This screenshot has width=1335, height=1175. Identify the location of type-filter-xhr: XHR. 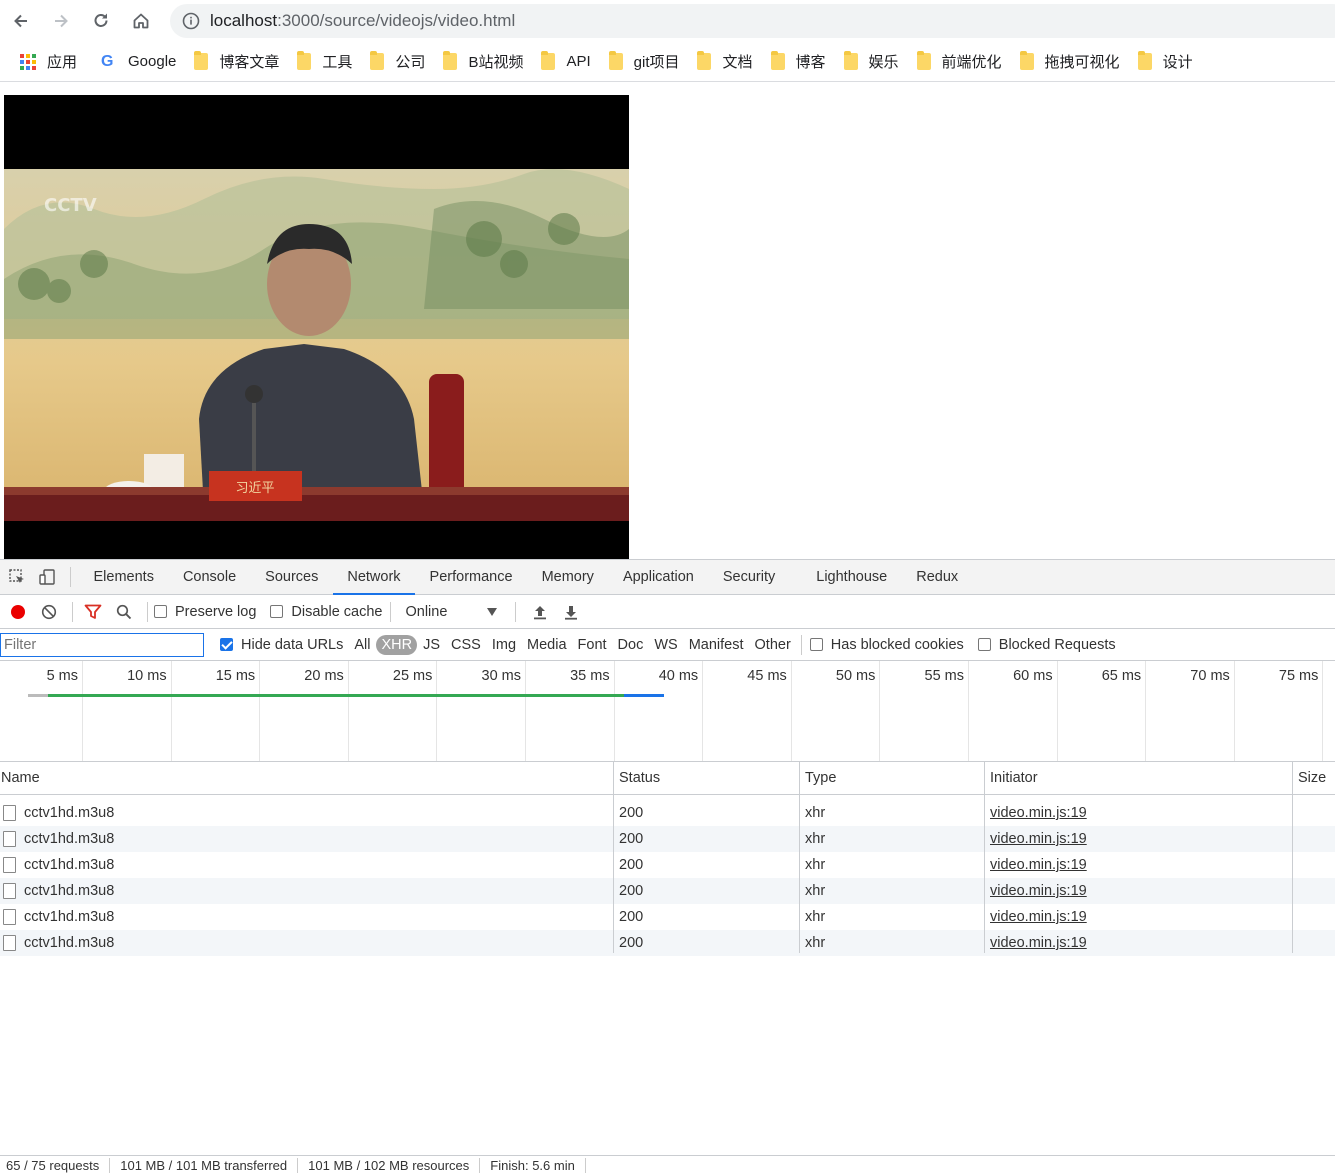
(397, 644).